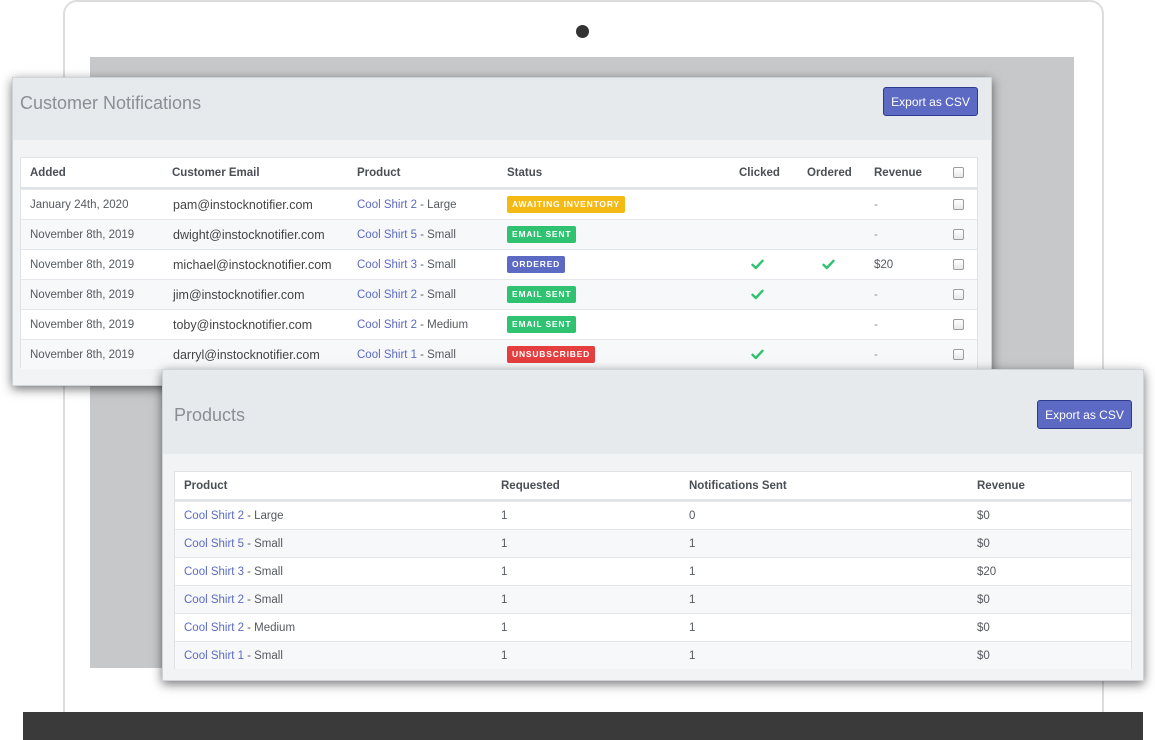 The height and width of the screenshot is (740, 1155). I want to click on product-cell: Cool Shirt 2- Medium, so click(412, 324).